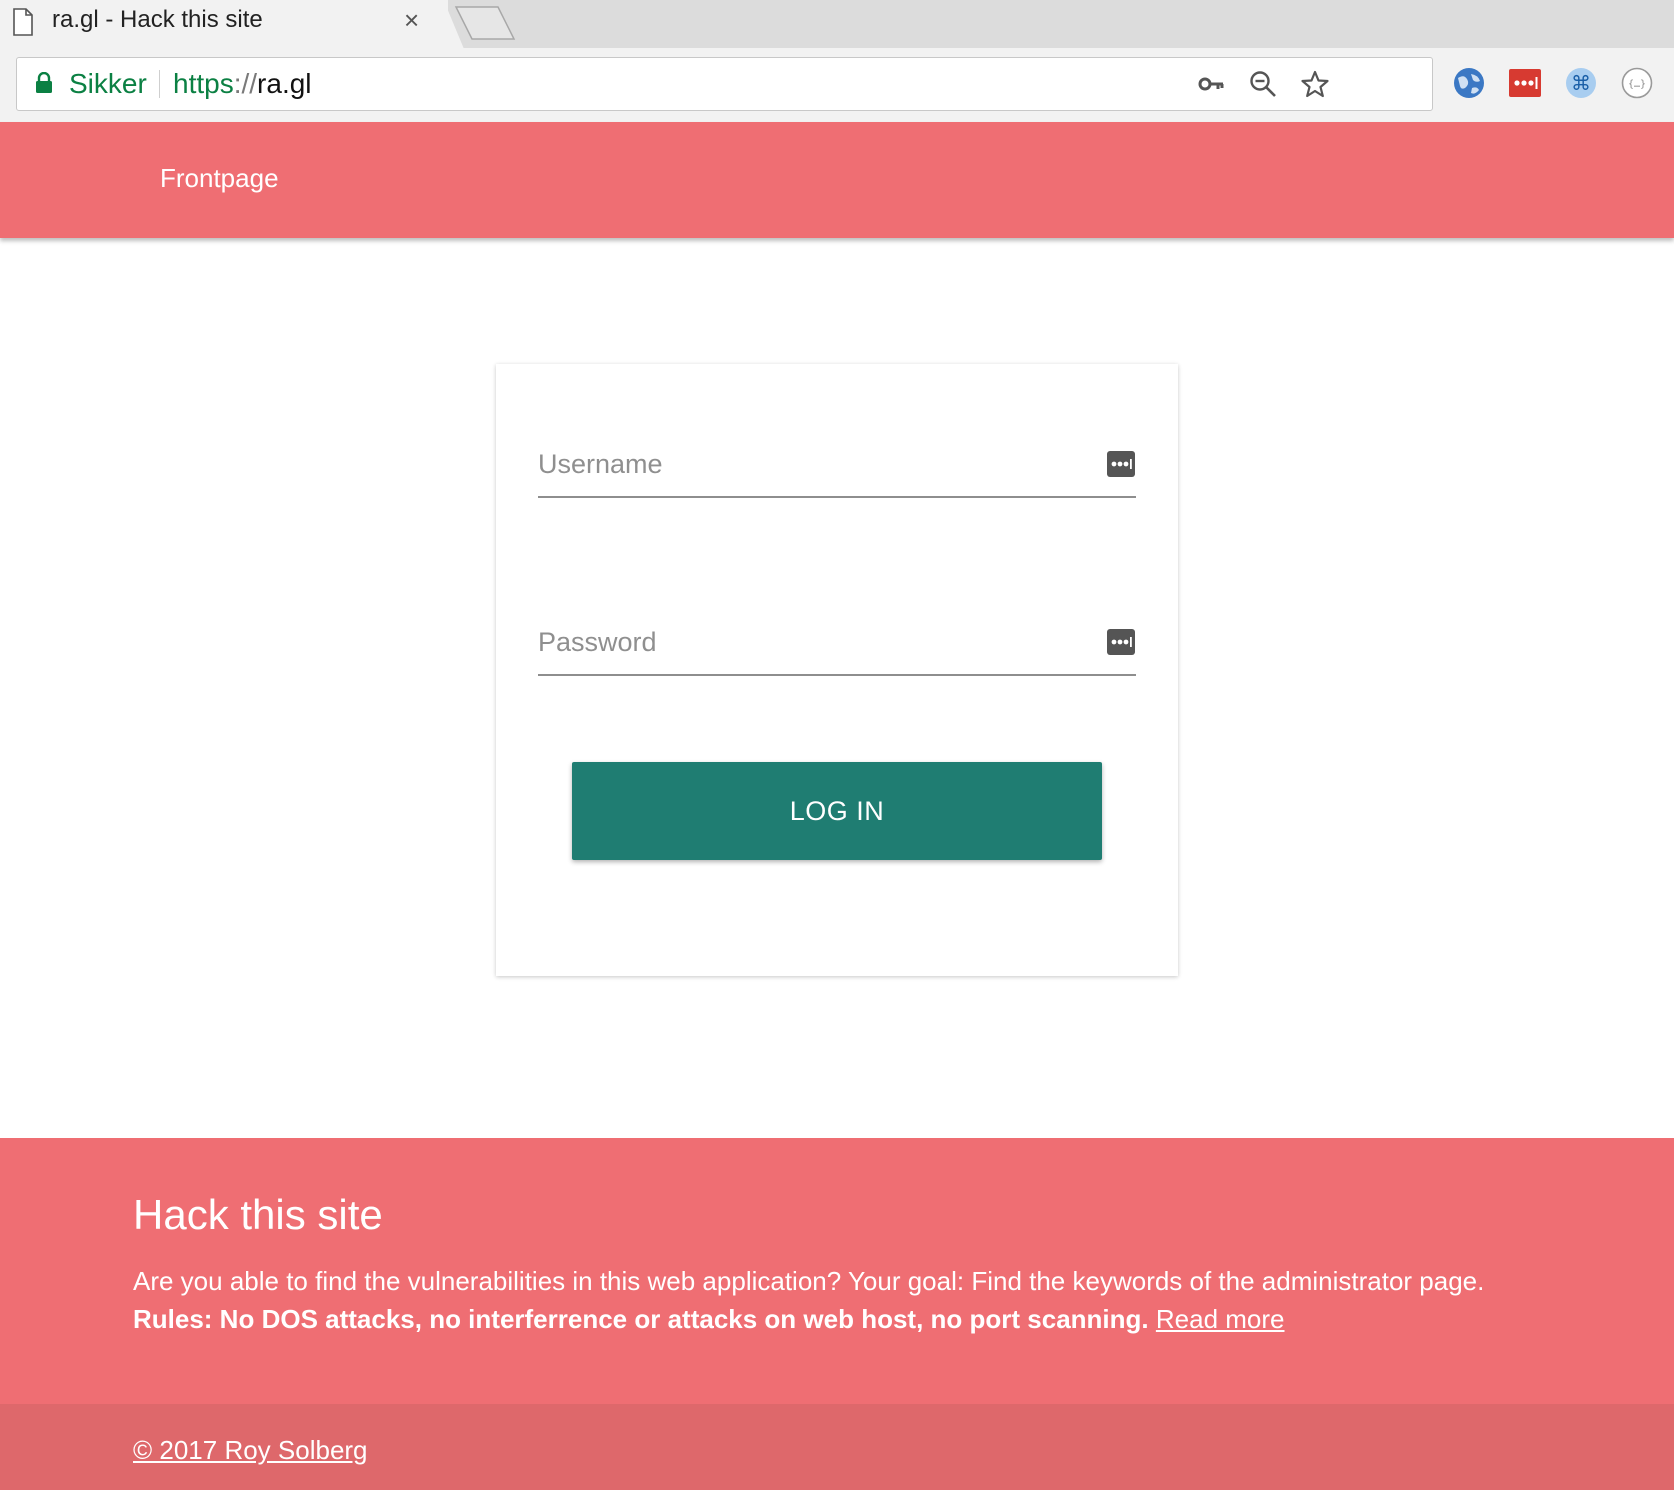 This screenshot has width=1674, height=1490. What do you see at coordinates (258, 1214) in the screenshot?
I see `footer-title: Hack this site` at bounding box center [258, 1214].